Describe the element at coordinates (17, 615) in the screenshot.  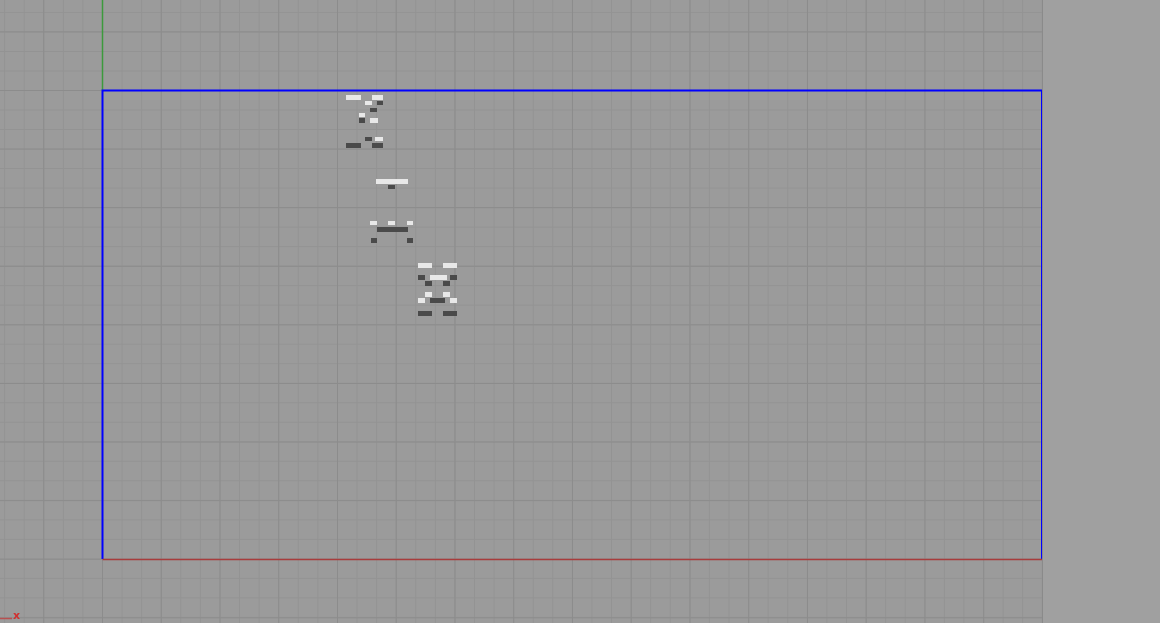
I see `axis-label: x` at that location.